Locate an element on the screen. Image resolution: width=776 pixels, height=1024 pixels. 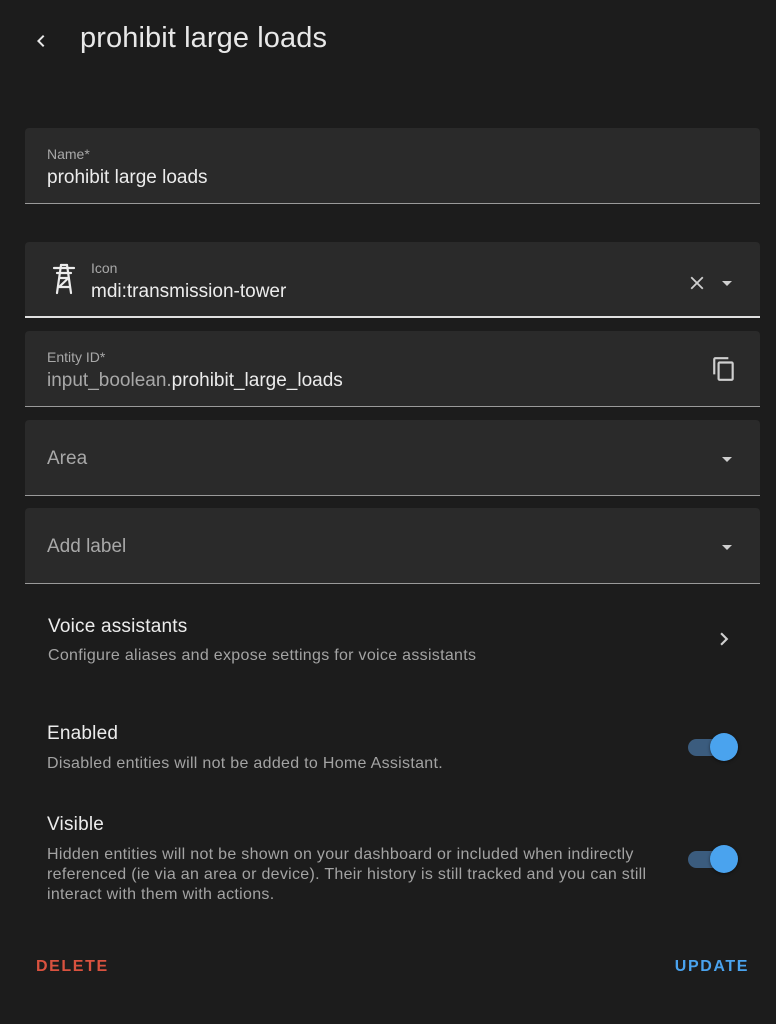
area-dropdown-button is located at coordinates (727, 459).